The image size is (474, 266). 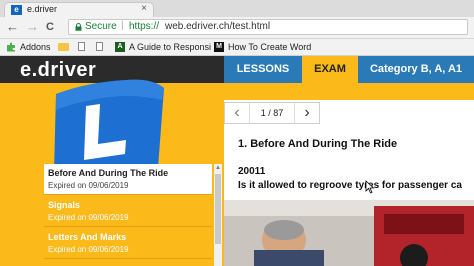 I want to click on scrollbar-thumb, so click(x=218, y=209).